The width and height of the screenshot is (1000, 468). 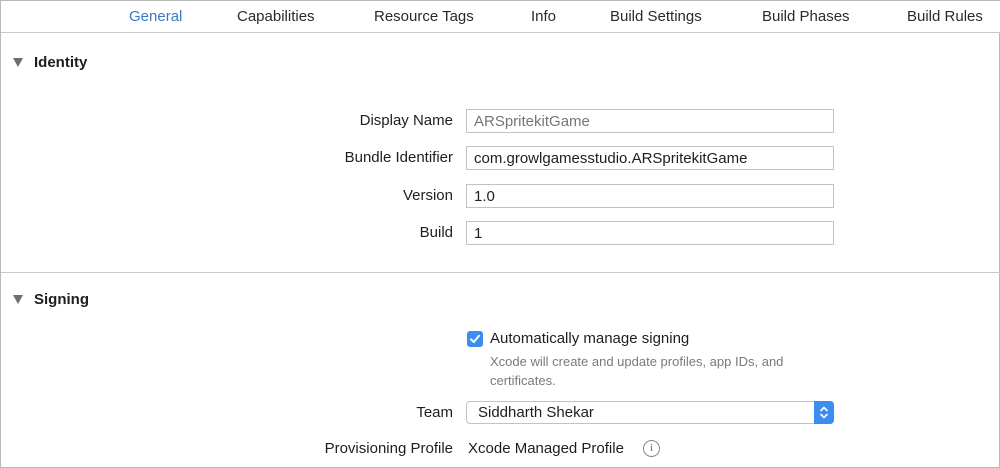 I want to click on provisioning-profile-label: Provisioning Profile, so click(x=388, y=448).